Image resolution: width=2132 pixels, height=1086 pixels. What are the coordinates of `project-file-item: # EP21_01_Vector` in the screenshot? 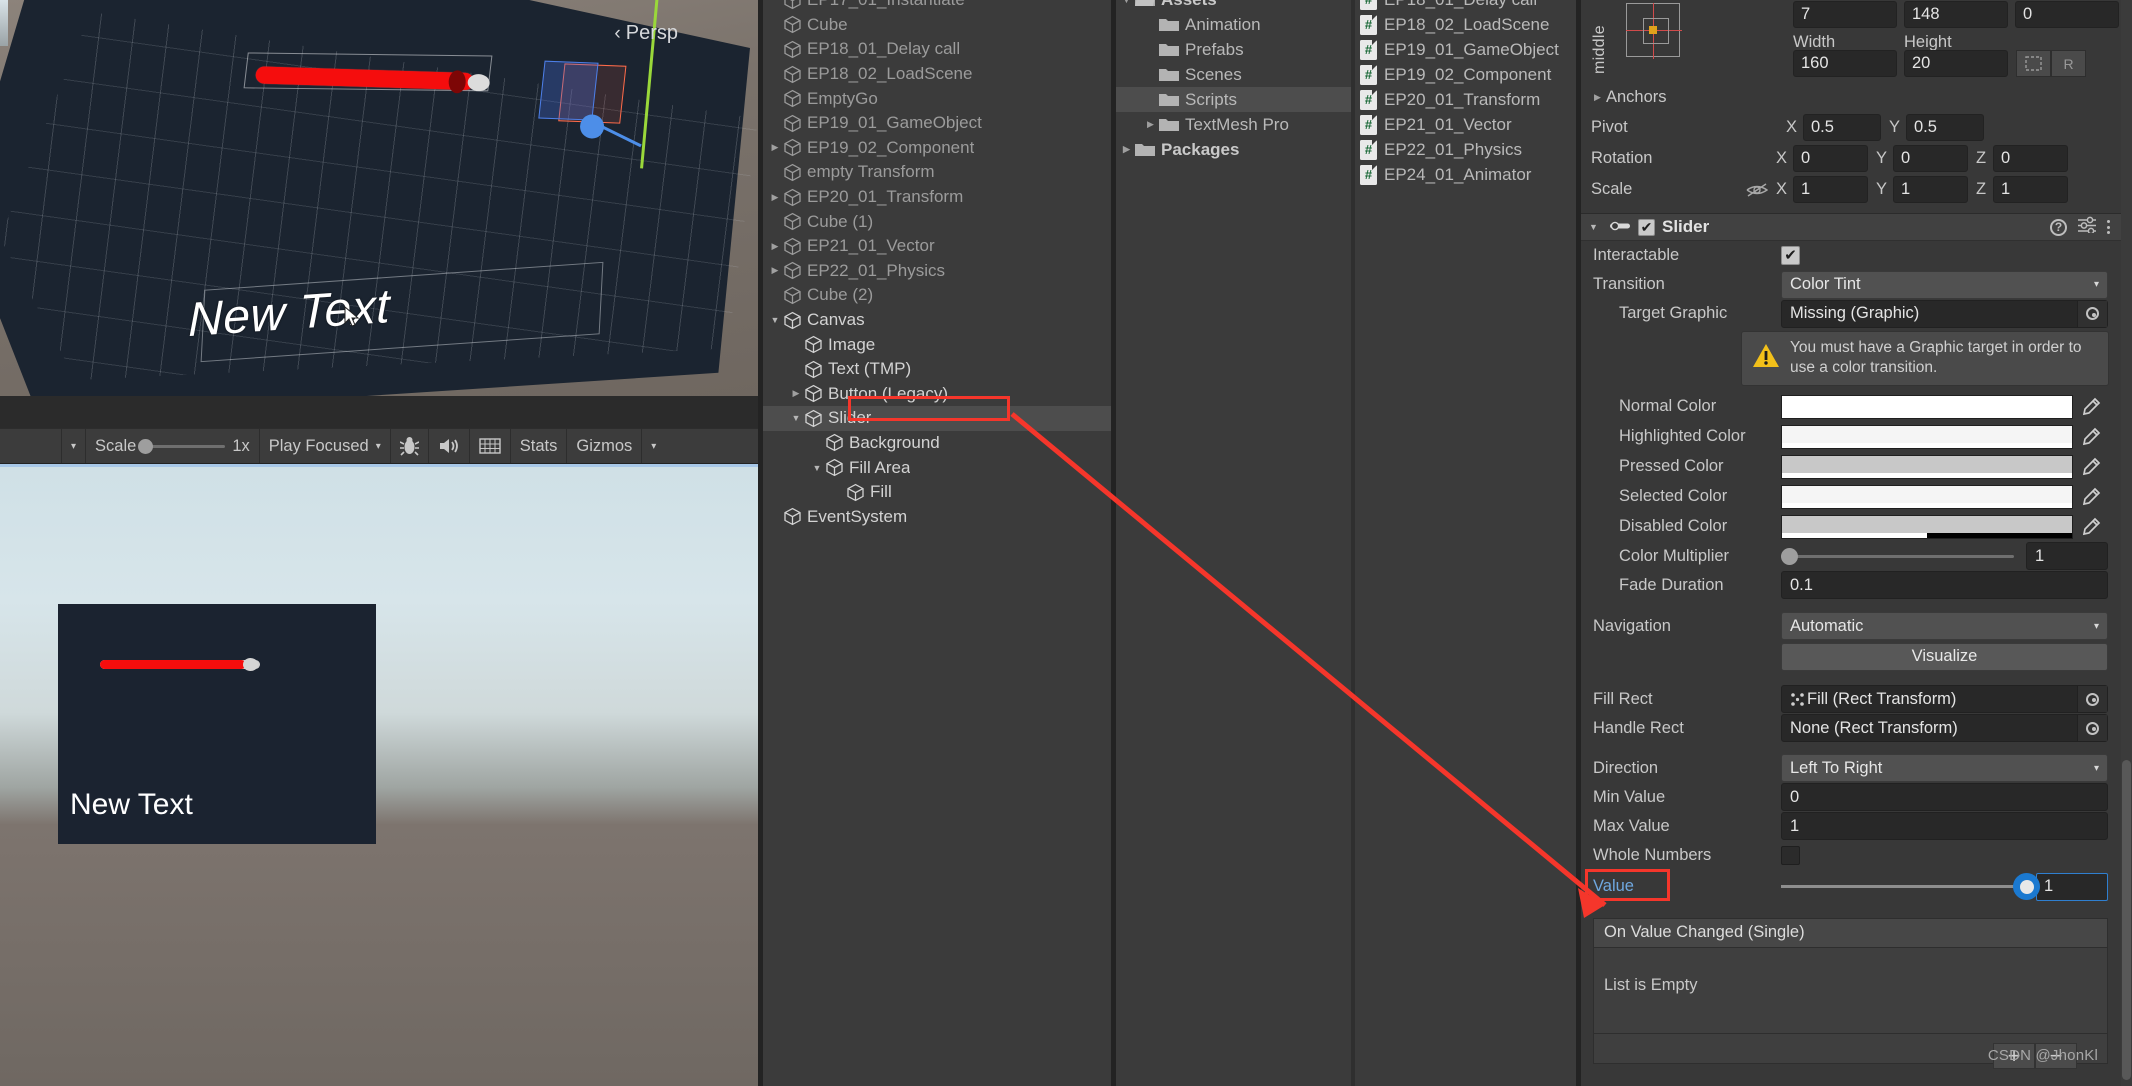 It's located at (1466, 124).